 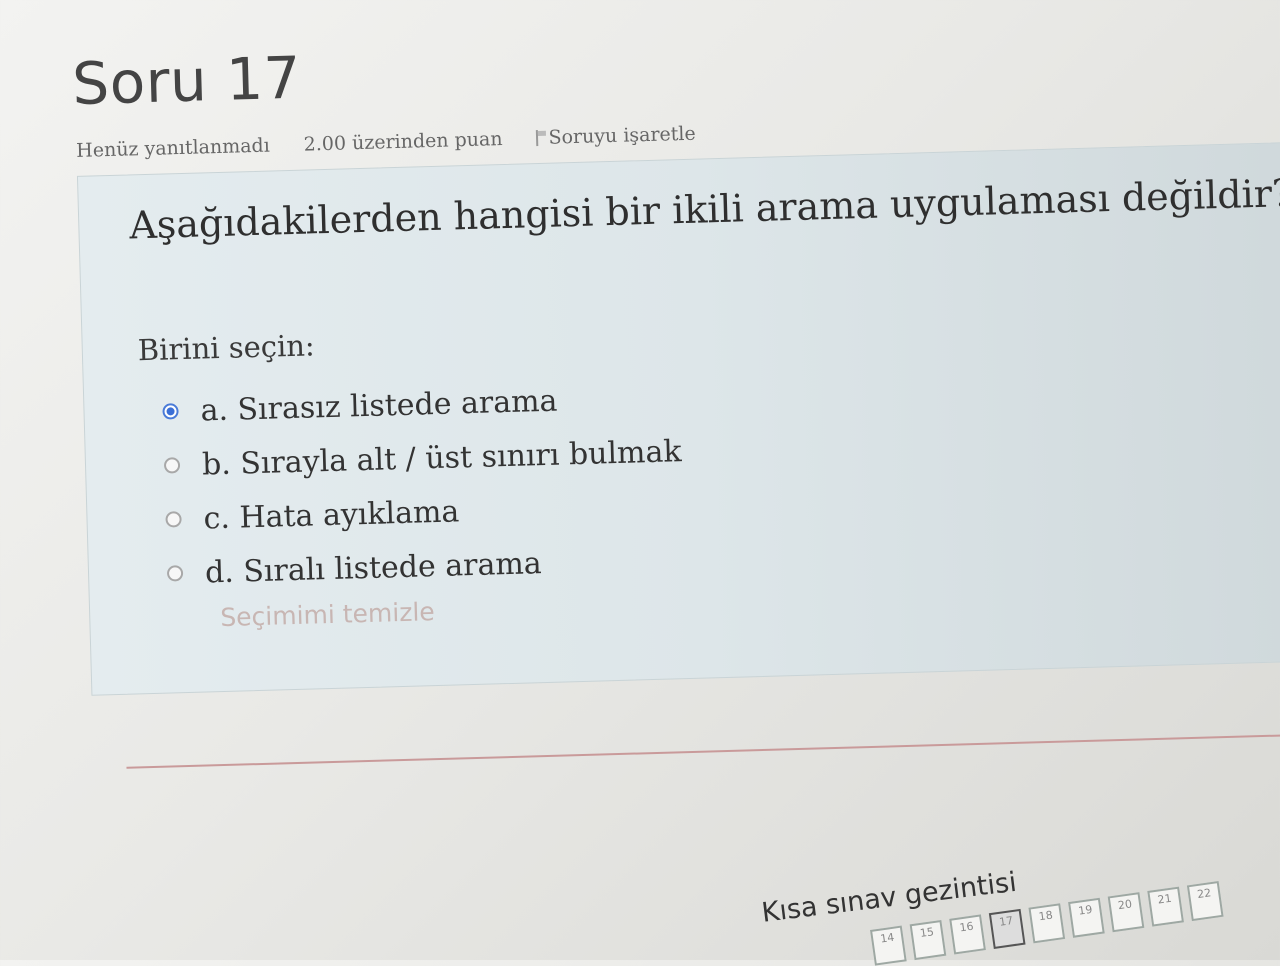 What do you see at coordinates (442, 458) in the screenshot?
I see `answer-label-b: b. Sırayla alt / üst sınırı bulmak` at bounding box center [442, 458].